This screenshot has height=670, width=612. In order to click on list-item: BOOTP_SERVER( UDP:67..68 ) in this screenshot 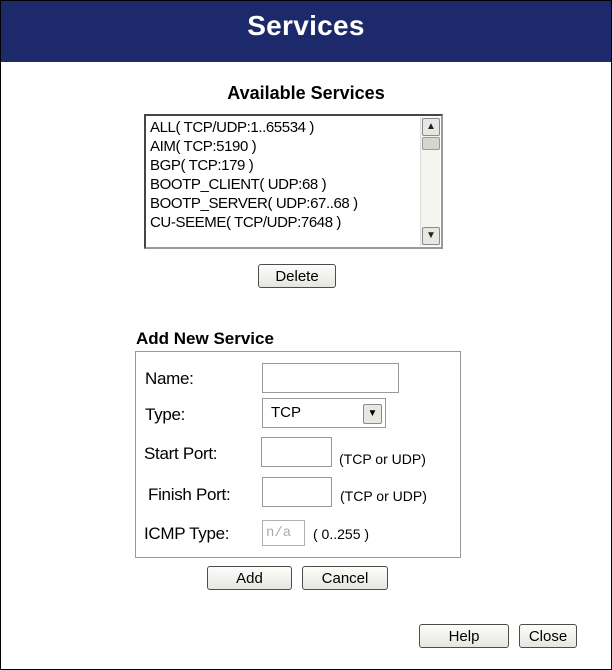, I will do `click(283, 203)`.